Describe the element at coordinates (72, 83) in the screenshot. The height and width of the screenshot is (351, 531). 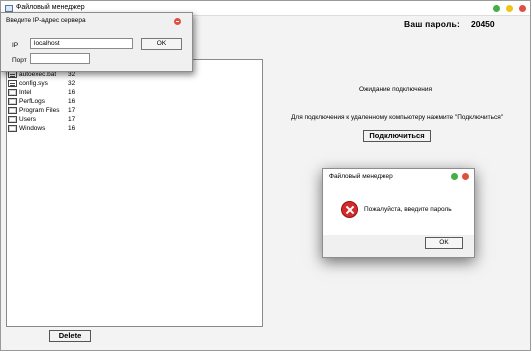
I see `file-size: 32` at that location.